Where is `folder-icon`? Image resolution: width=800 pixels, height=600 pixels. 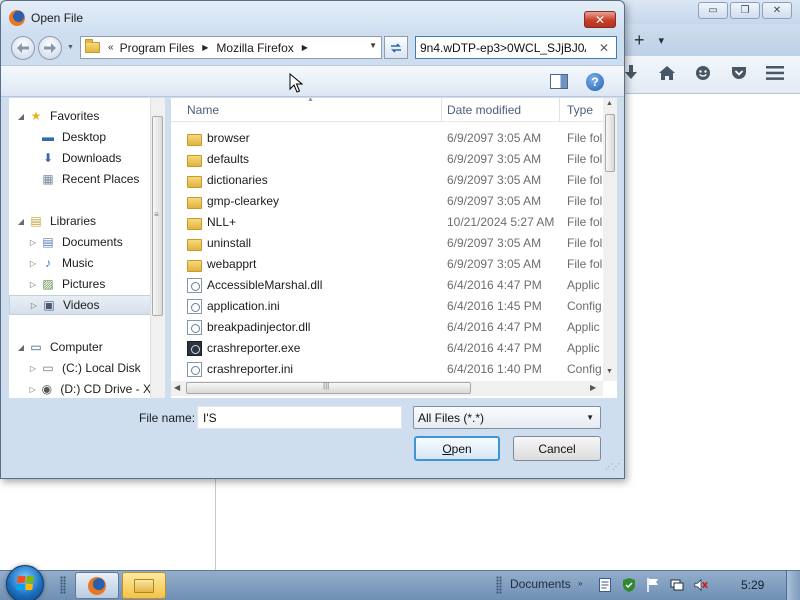 folder-icon is located at coordinates (194, 182).